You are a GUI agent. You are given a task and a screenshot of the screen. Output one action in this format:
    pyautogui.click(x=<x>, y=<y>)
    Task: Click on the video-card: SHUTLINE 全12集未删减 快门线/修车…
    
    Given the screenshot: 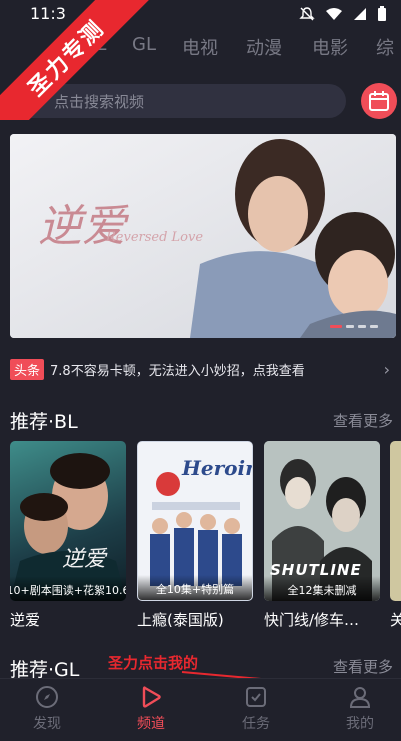 What is the action you would take?
    pyautogui.click(x=322, y=535)
    